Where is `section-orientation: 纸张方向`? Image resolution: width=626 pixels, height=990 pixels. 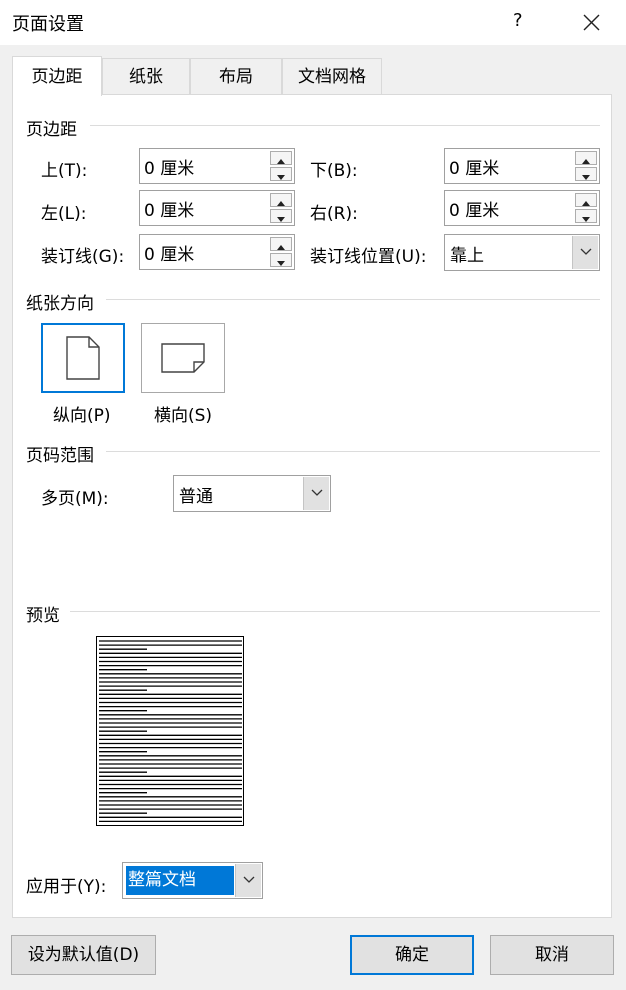
section-orientation: 纸张方向 is located at coordinates (60, 304).